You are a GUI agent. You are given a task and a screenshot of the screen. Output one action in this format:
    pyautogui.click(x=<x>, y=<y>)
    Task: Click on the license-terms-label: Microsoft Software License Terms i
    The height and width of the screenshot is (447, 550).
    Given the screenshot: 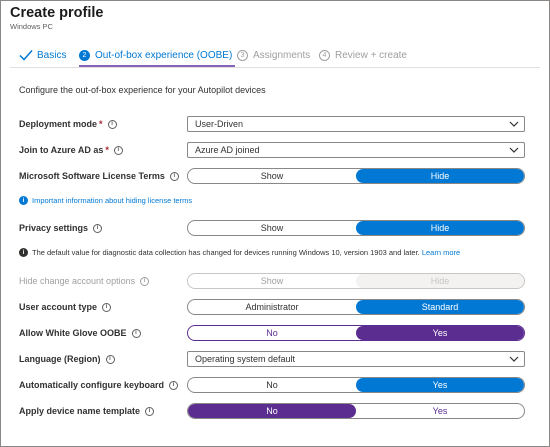 What is the action you would take?
    pyautogui.click(x=99, y=176)
    